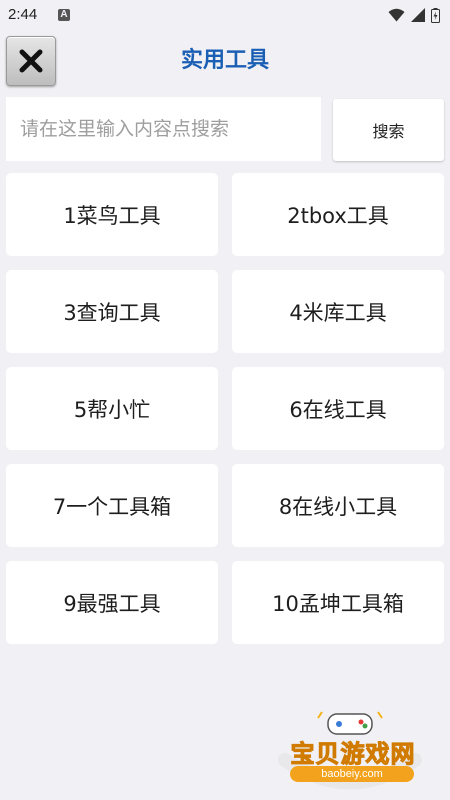 Image resolution: width=450 pixels, height=800 pixels. What do you see at coordinates (418, 15) in the screenshot?
I see `signal-icon` at bounding box center [418, 15].